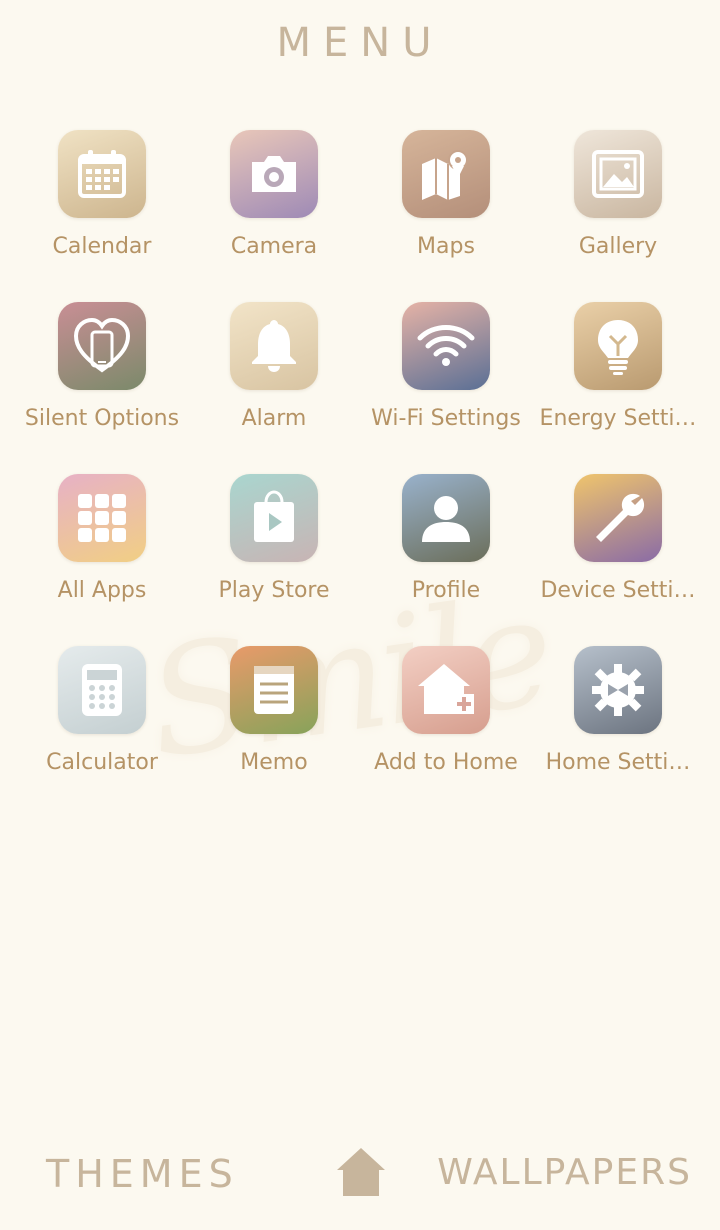 Image resolution: width=720 pixels, height=1230 pixels. What do you see at coordinates (102, 346) in the screenshot?
I see `silent-phone-icon` at bounding box center [102, 346].